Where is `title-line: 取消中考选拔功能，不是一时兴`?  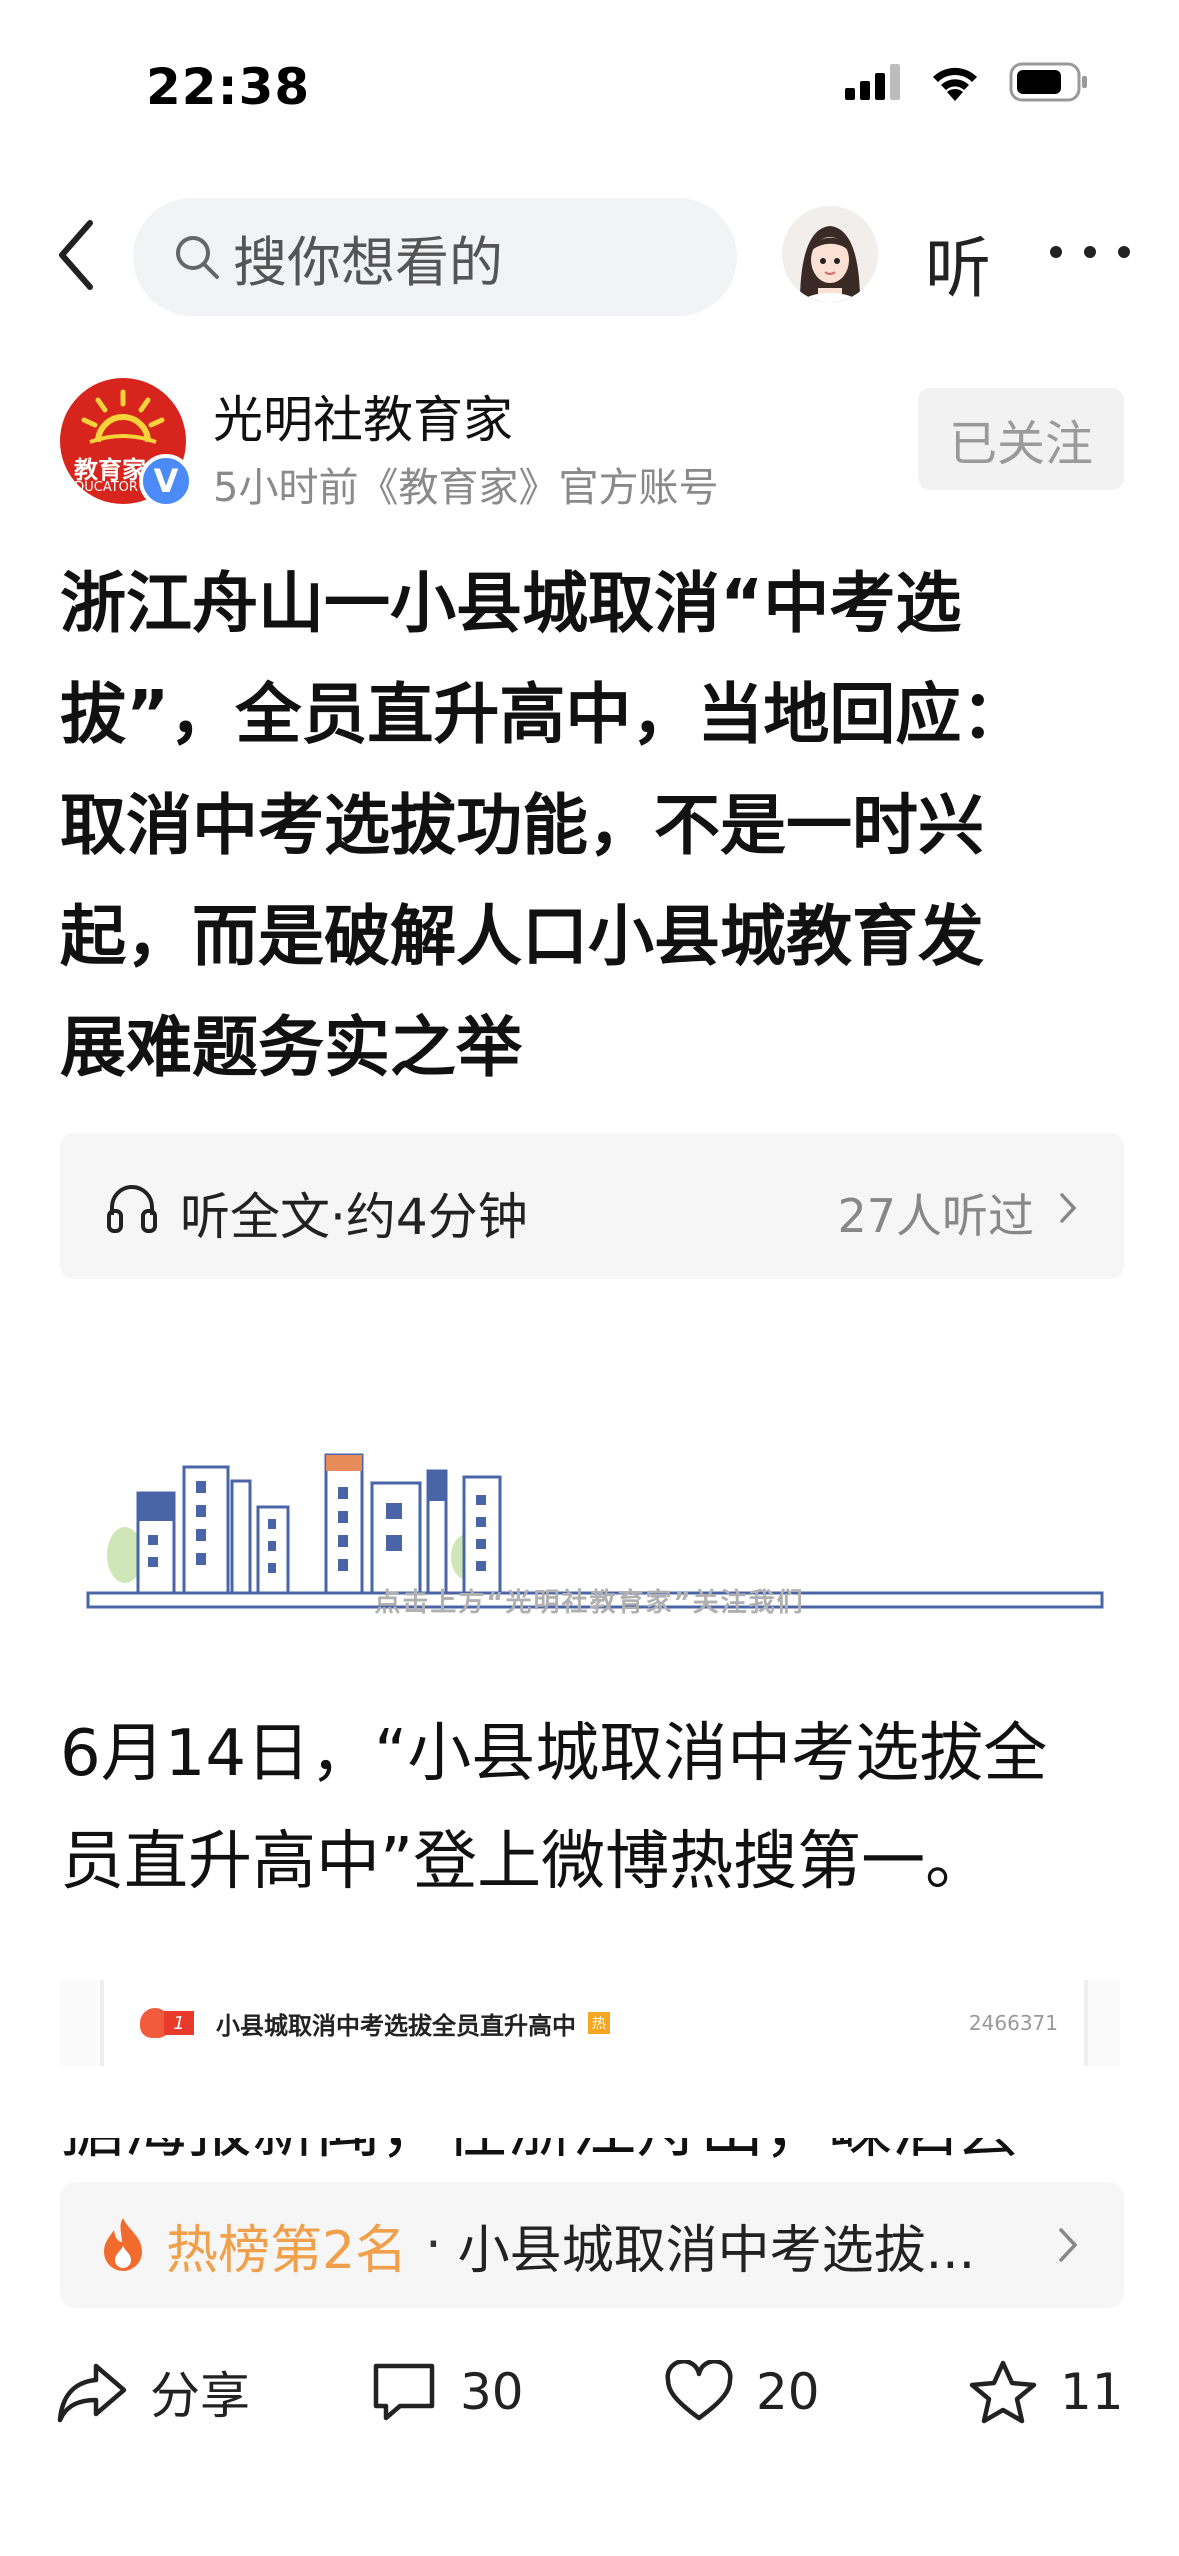
title-line: 取消中考选拔功能，不是一时兴 is located at coordinates (522, 825).